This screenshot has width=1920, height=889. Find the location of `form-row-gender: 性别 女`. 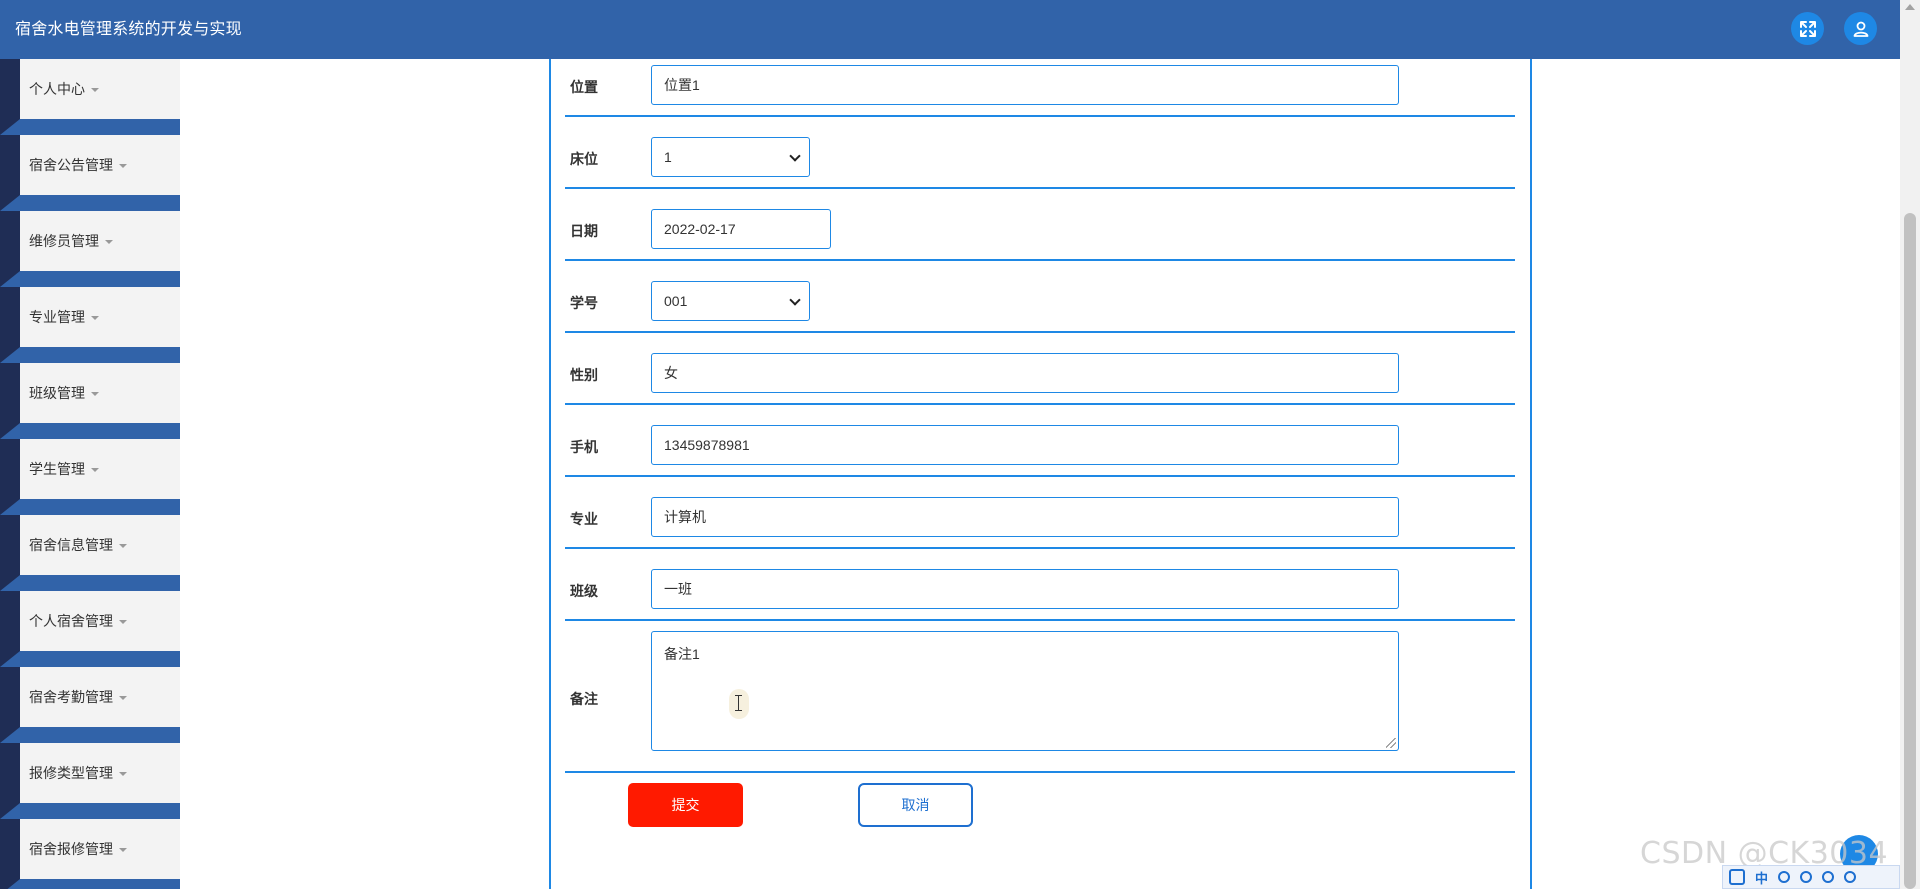

form-row-gender: 性别 女 is located at coordinates (1040, 369).